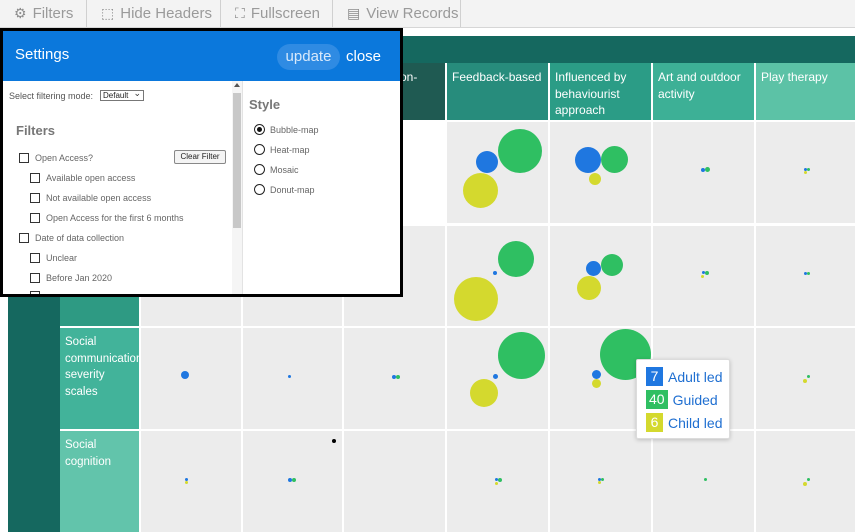  I want to click on gear-icon: ⚙, so click(20, 13).